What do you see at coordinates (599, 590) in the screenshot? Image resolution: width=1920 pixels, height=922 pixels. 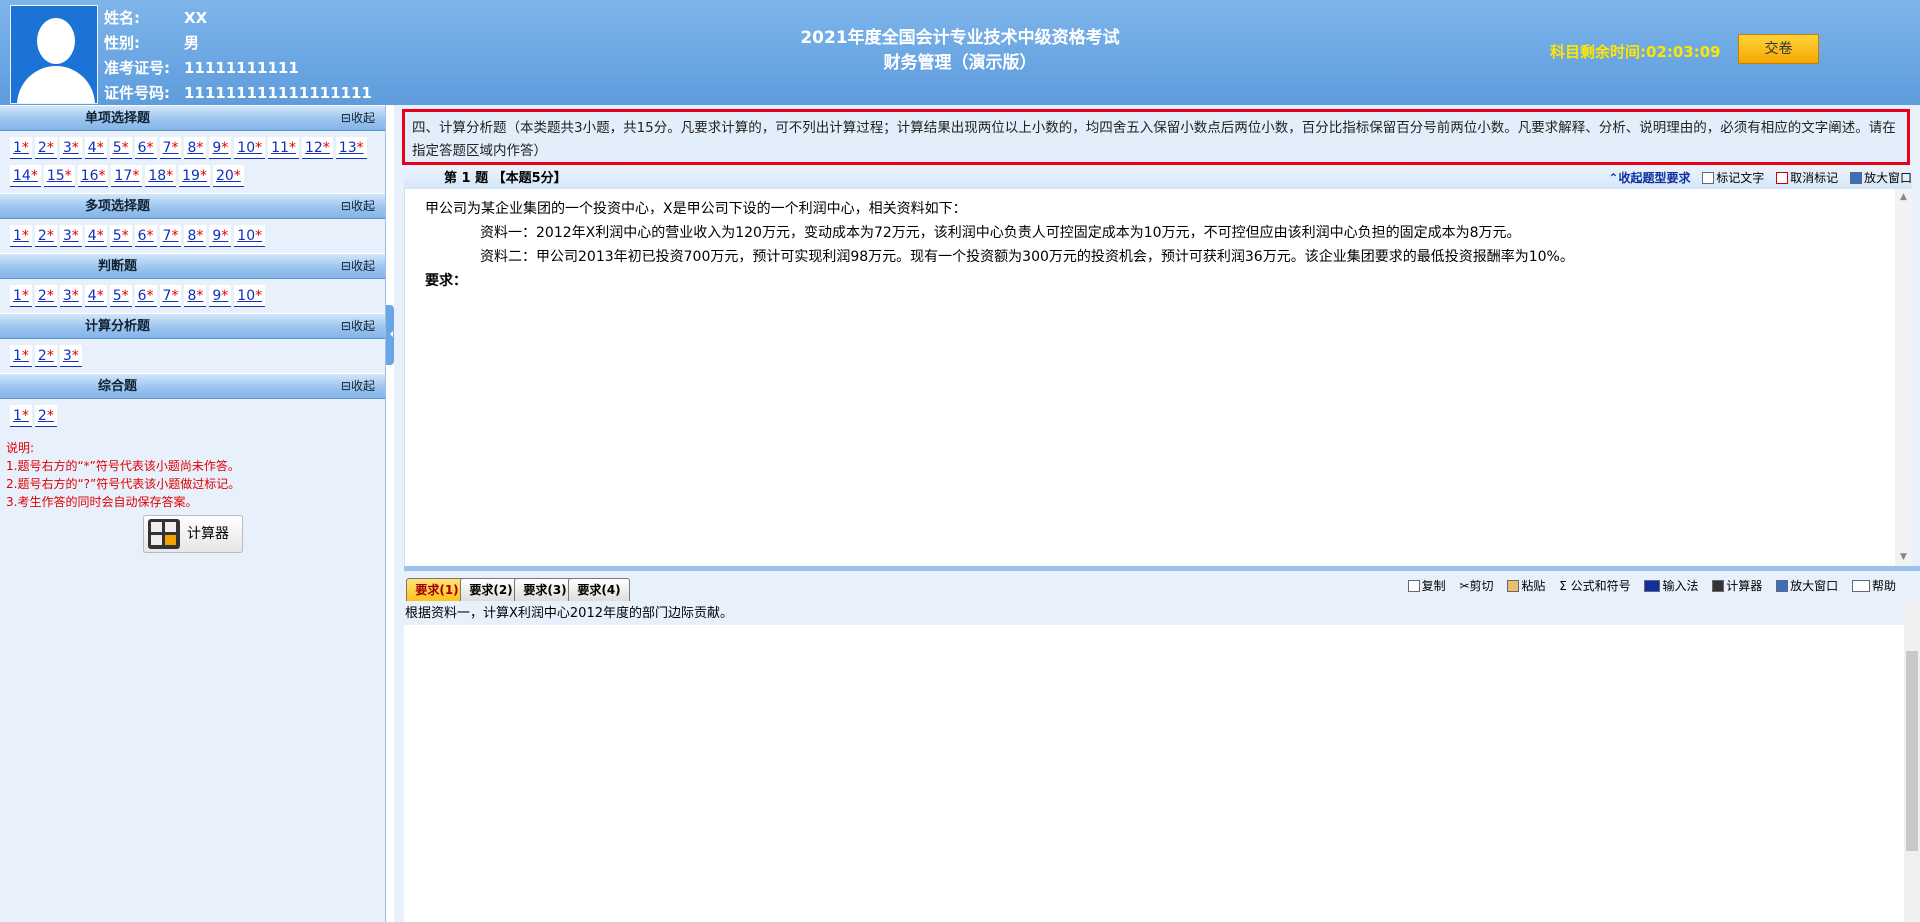 I see `requirement-tab: 要求(4)` at bounding box center [599, 590].